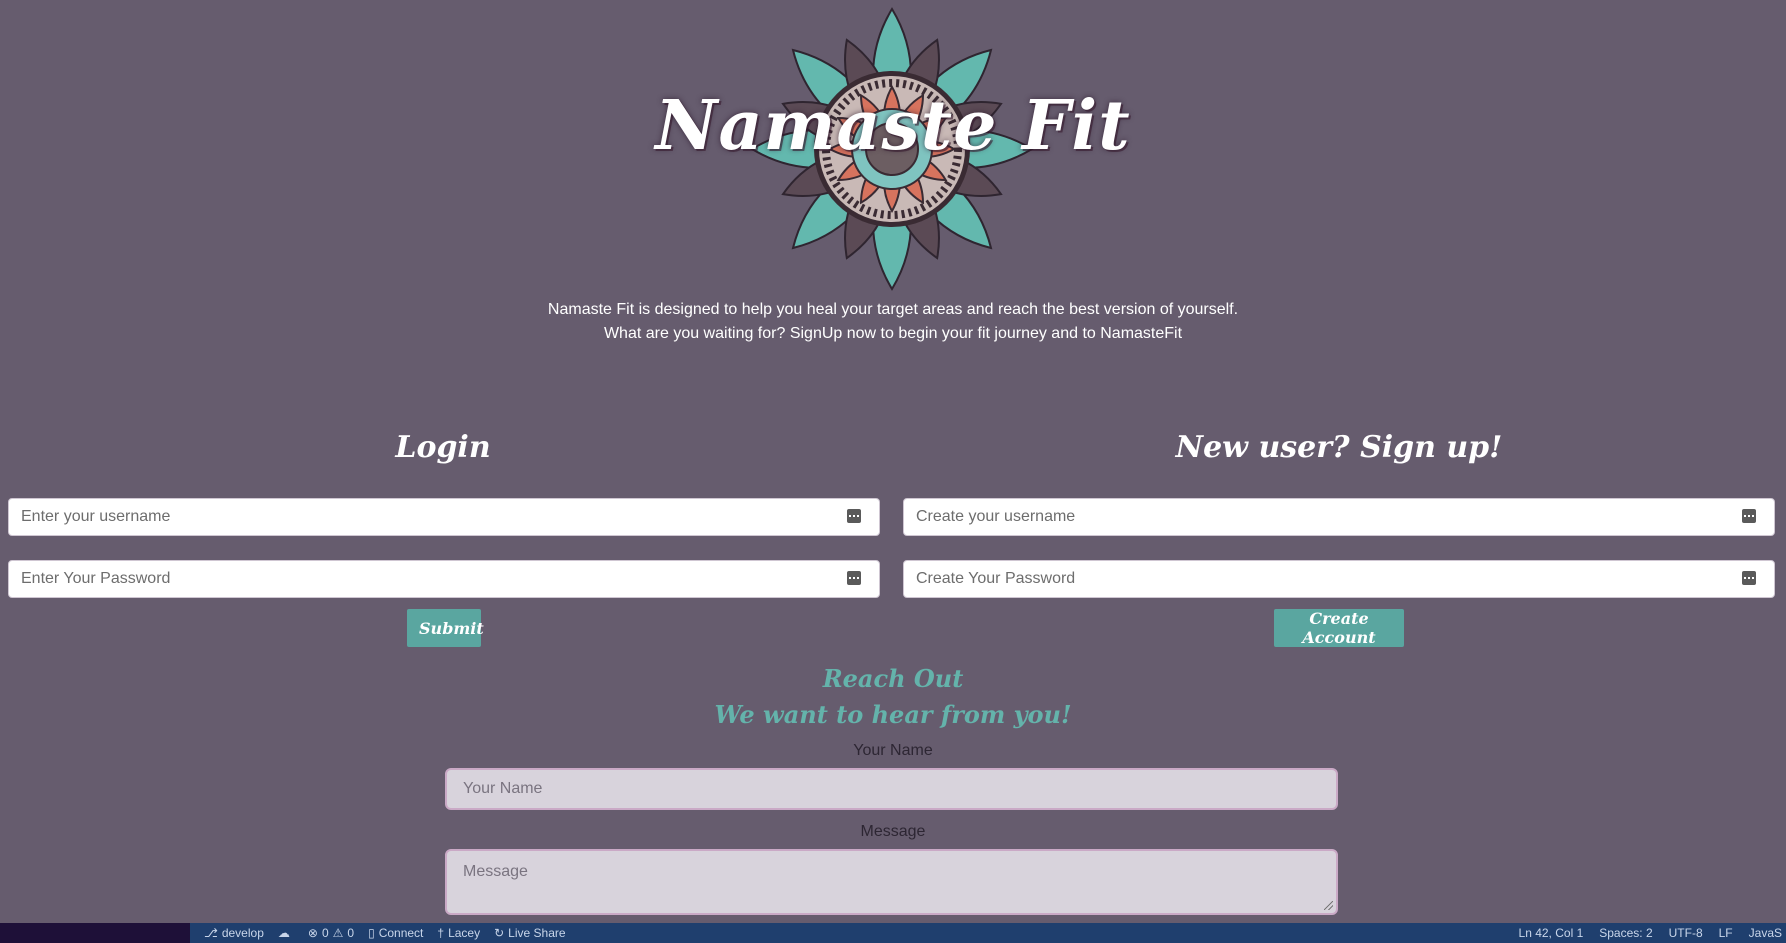  Describe the element at coordinates (1339, 628) in the screenshot. I see `create-account-button: Create Account` at that location.